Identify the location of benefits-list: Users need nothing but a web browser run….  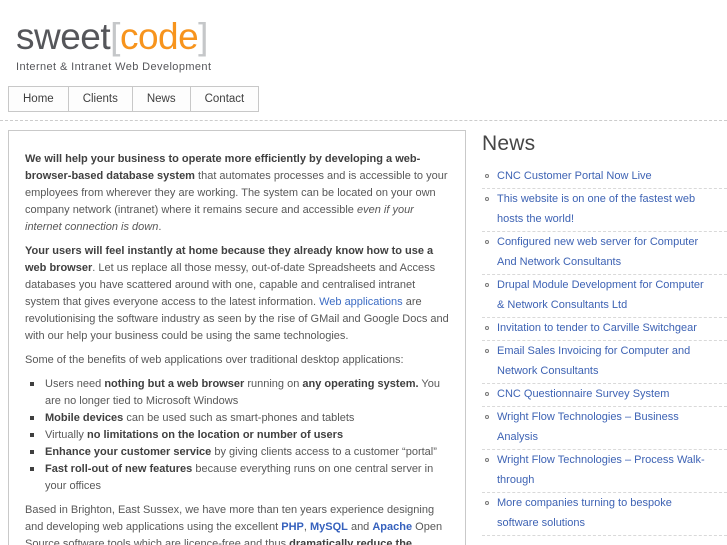
(237, 435).